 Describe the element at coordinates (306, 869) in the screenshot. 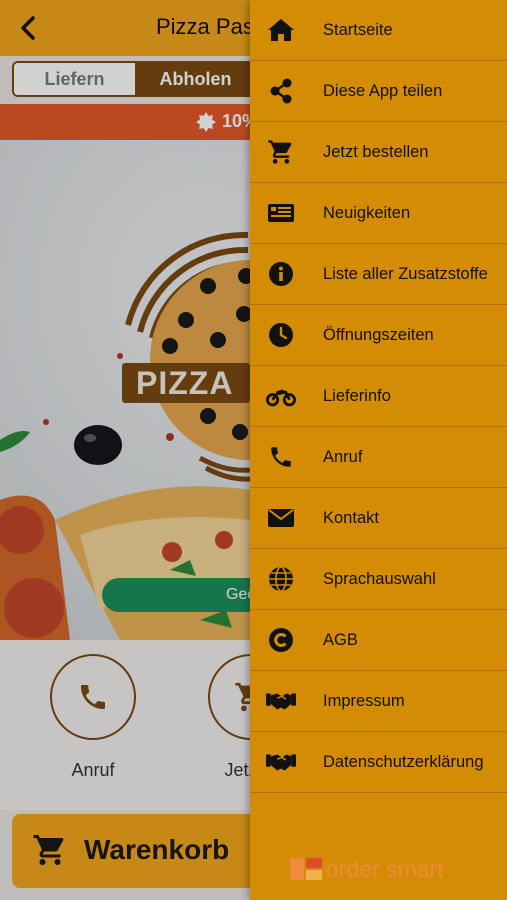

I see `order-smart-logo-icon` at that location.